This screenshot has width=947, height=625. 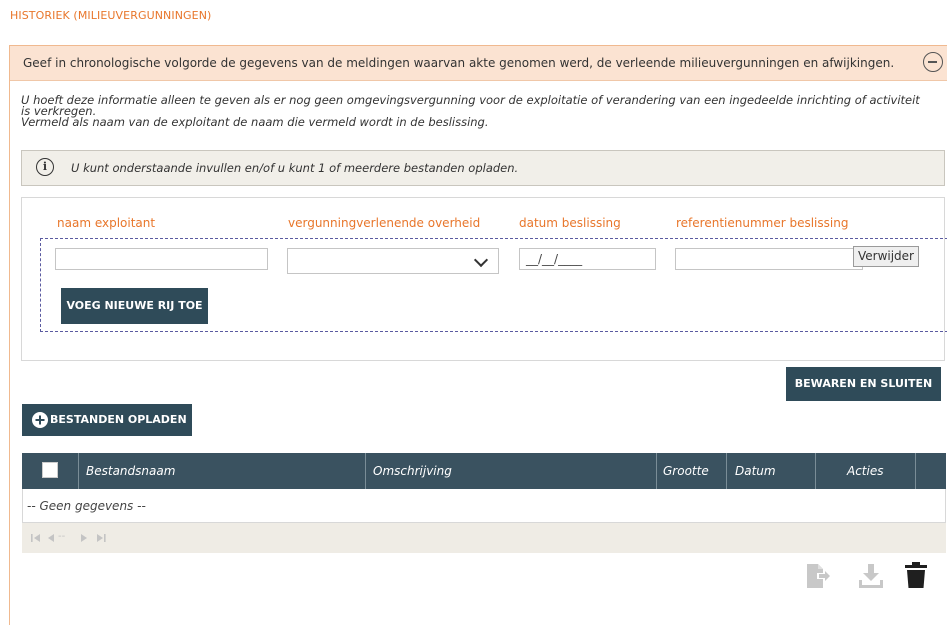 What do you see at coordinates (111, 15) in the screenshot?
I see `page-title: HISTORIEK (MILIEUVERGUNNINGEN)` at bounding box center [111, 15].